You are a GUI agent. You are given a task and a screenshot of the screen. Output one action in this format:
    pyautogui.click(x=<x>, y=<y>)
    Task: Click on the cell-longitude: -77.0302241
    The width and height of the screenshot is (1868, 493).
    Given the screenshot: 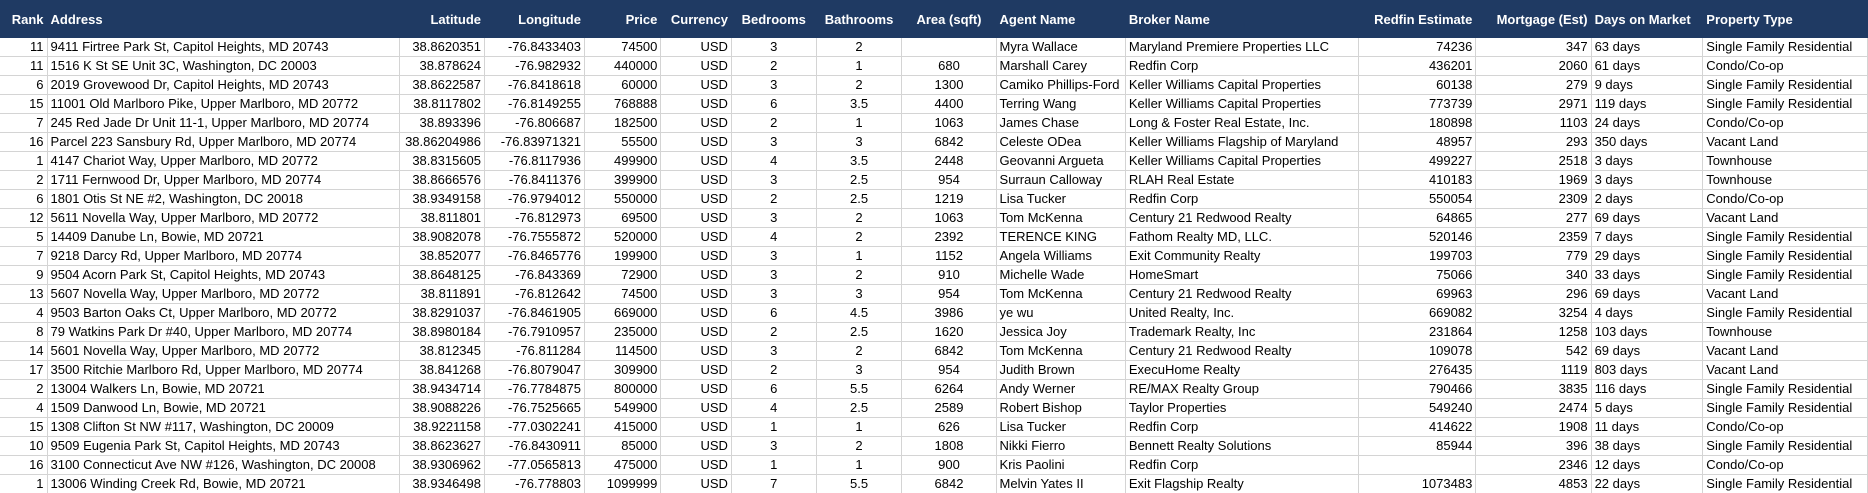 What is the action you would take?
    pyautogui.click(x=534, y=427)
    